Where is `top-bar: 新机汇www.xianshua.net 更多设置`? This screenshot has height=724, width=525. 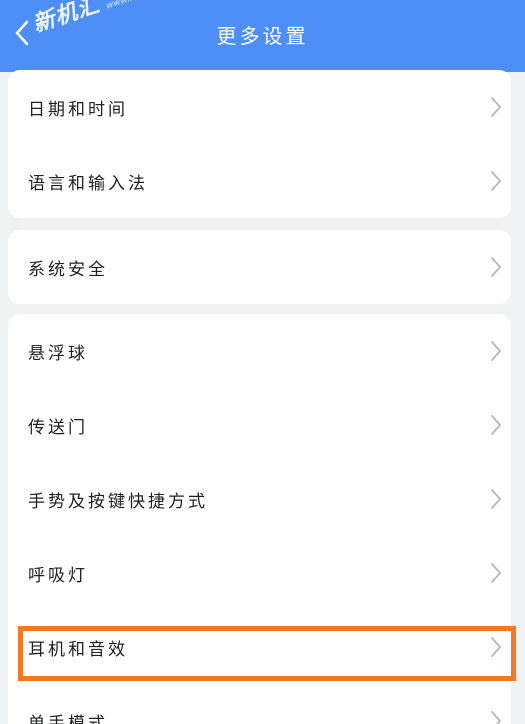 top-bar: 新机汇www.xianshua.net 更多设置 is located at coordinates (262, 36).